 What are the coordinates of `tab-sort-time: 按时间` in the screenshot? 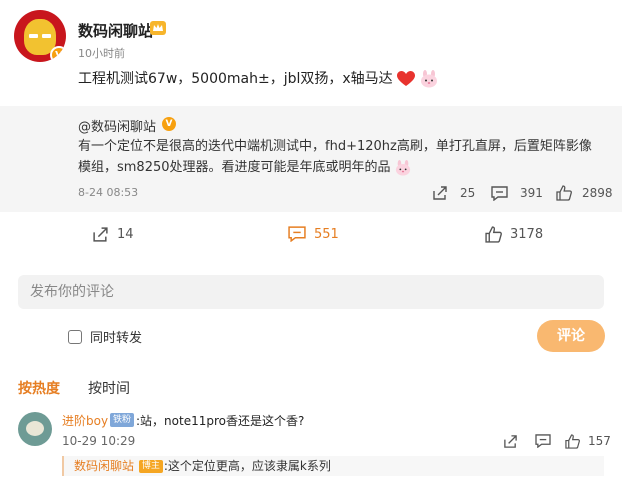 It's located at (109, 388).